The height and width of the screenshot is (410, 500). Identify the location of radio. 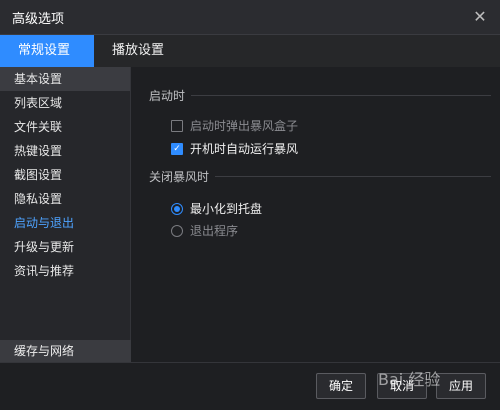
(177, 230).